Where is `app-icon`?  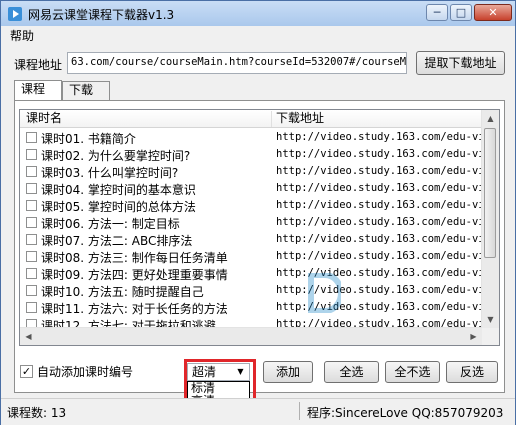
app-icon is located at coordinates (15, 14).